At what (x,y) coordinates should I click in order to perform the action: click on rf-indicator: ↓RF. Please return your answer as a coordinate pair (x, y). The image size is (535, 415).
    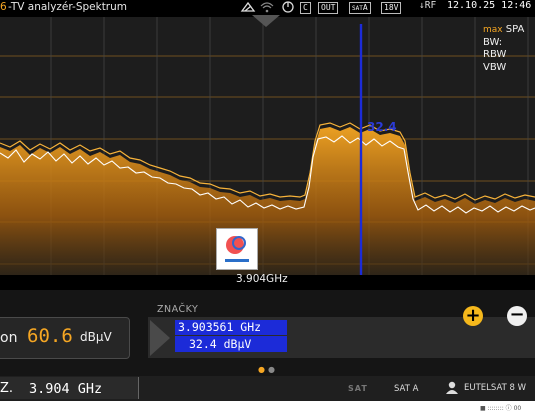
    Looking at the image, I should click on (428, 5).